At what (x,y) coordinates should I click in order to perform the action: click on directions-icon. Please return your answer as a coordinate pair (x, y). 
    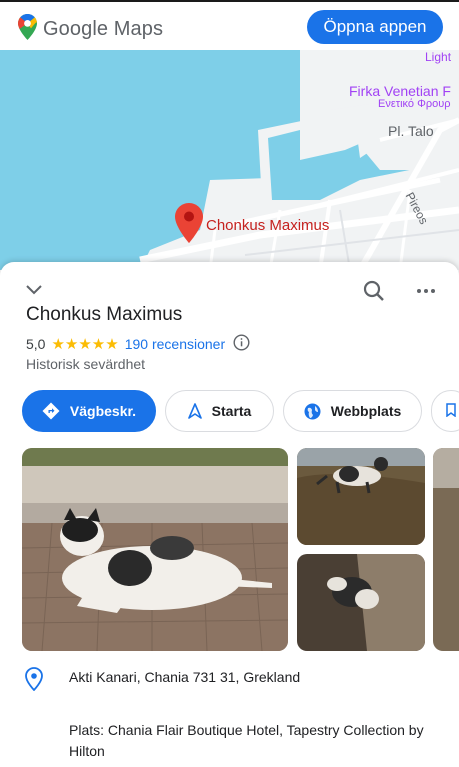
    Looking at the image, I should click on (51, 411).